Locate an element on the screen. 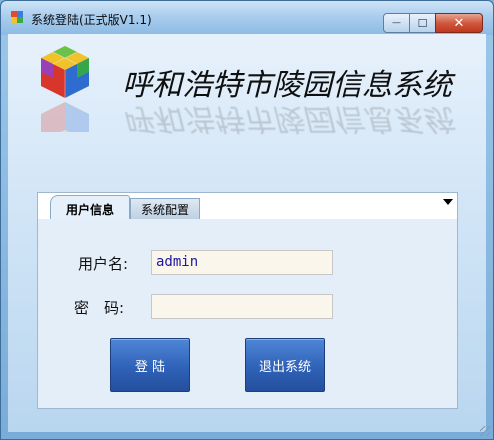 Image resolution: width=494 pixels, height=440 pixels. username-label: 用户名: is located at coordinates (103, 264).